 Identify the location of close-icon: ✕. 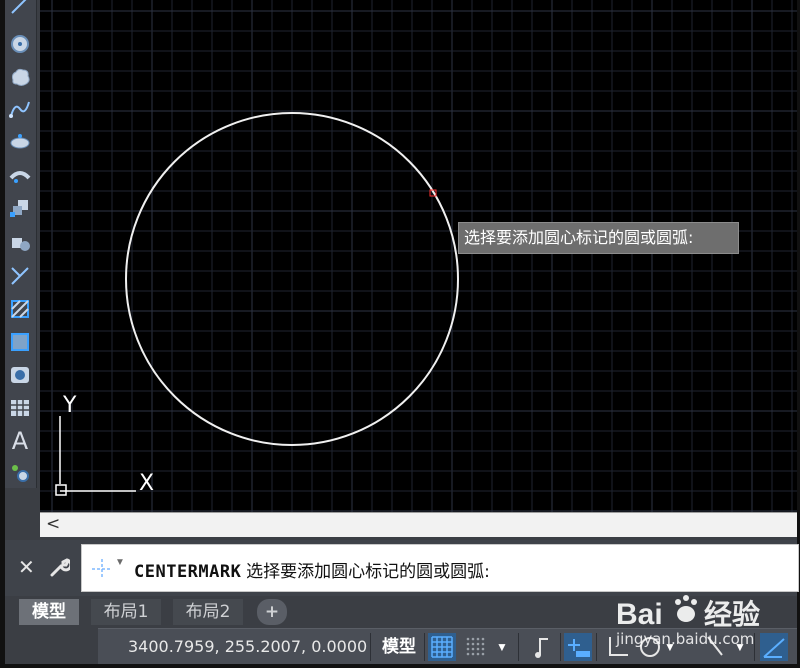
(29, 567).